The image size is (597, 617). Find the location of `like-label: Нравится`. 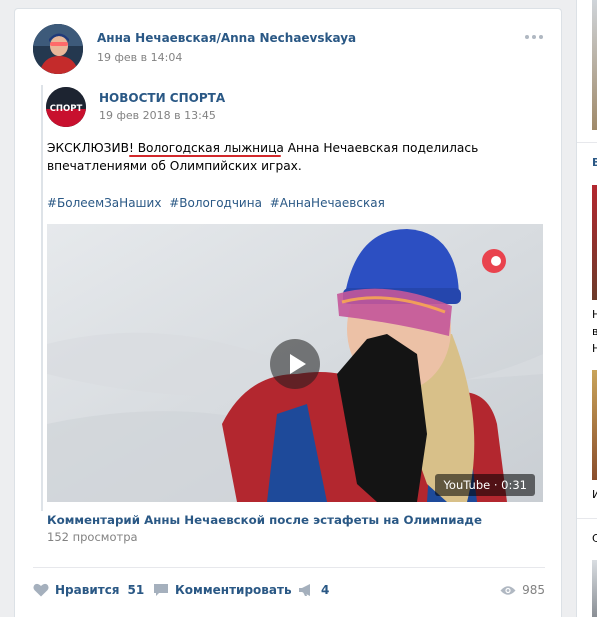

like-label: Нравится is located at coordinates (87, 590).